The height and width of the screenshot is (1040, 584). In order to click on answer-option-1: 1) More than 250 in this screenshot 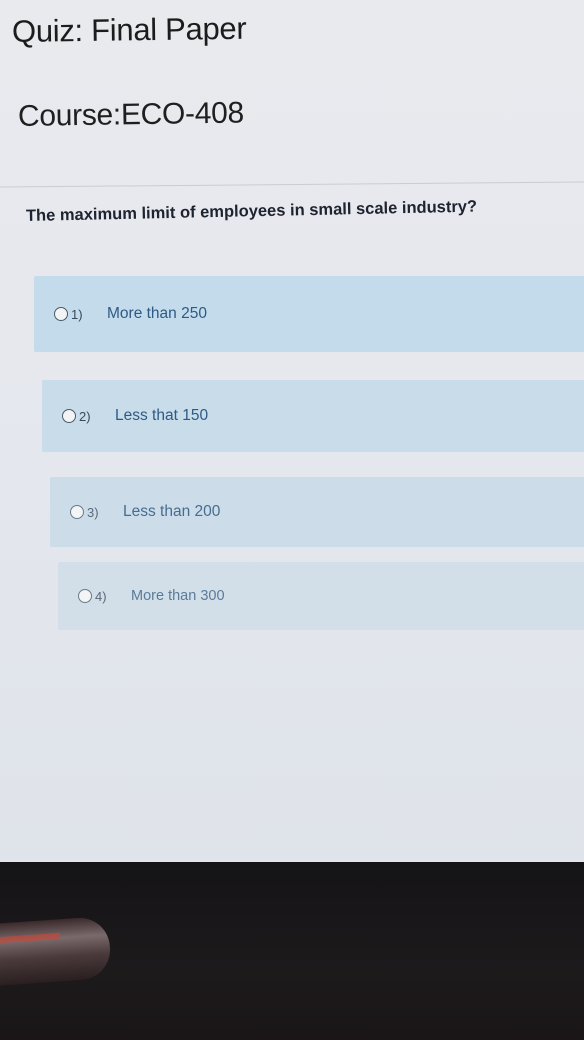, I will do `click(309, 314)`.